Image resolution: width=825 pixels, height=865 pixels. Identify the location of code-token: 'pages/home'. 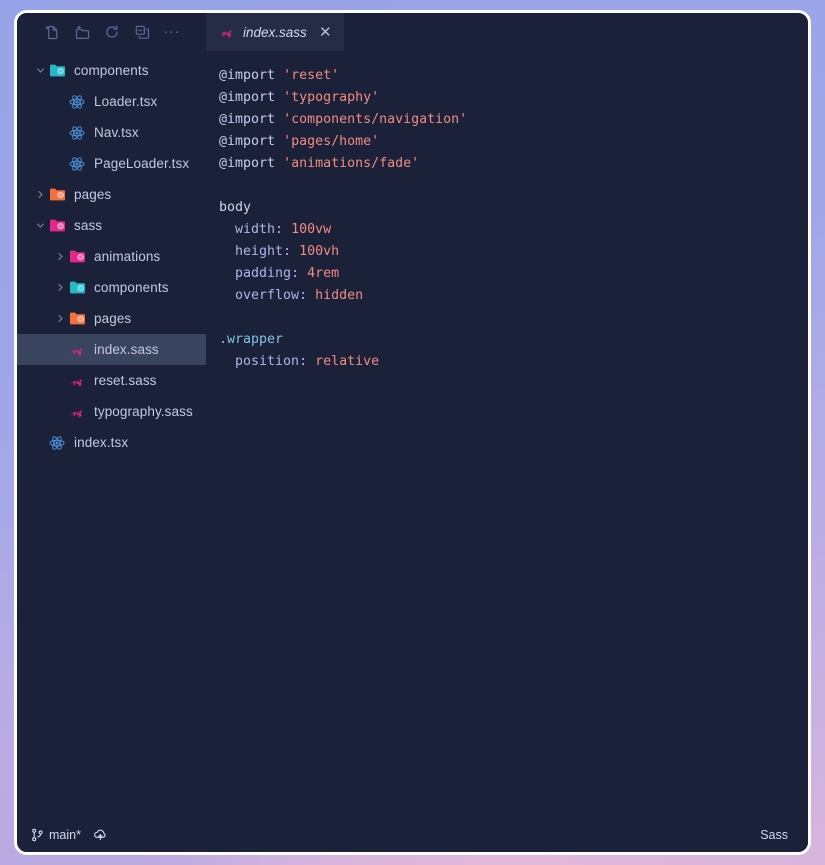
(331, 141).